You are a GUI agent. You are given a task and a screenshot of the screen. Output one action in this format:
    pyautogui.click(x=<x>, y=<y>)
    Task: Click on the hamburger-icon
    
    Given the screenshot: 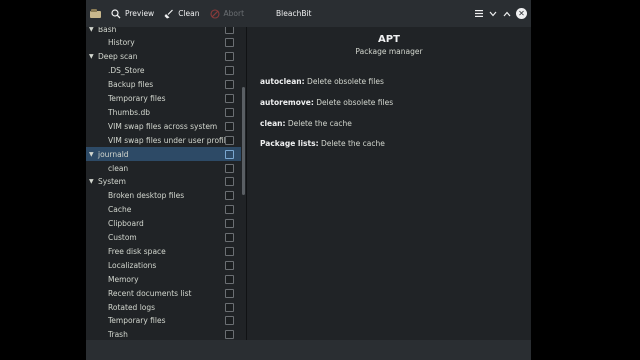 What is the action you would take?
    pyautogui.click(x=479, y=13)
    